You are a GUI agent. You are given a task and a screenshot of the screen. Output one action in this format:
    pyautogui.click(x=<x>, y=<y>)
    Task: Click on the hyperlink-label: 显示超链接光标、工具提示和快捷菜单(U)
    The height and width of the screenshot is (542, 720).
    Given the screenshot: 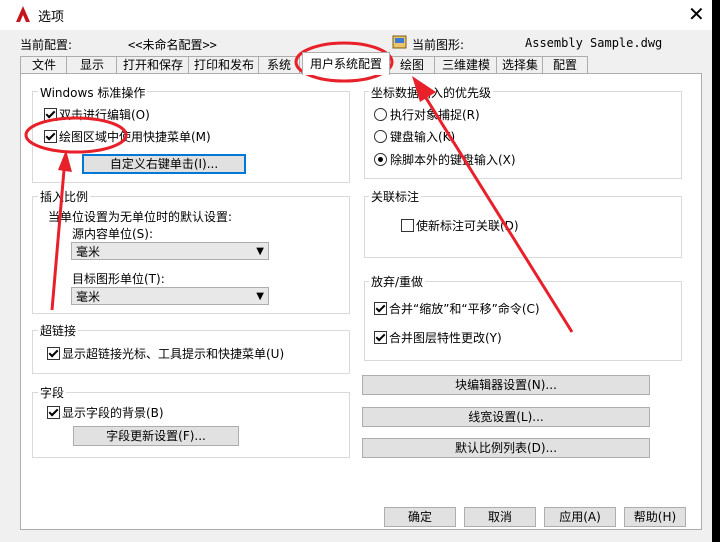 What is the action you would take?
    pyautogui.click(x=173, y=354)
    